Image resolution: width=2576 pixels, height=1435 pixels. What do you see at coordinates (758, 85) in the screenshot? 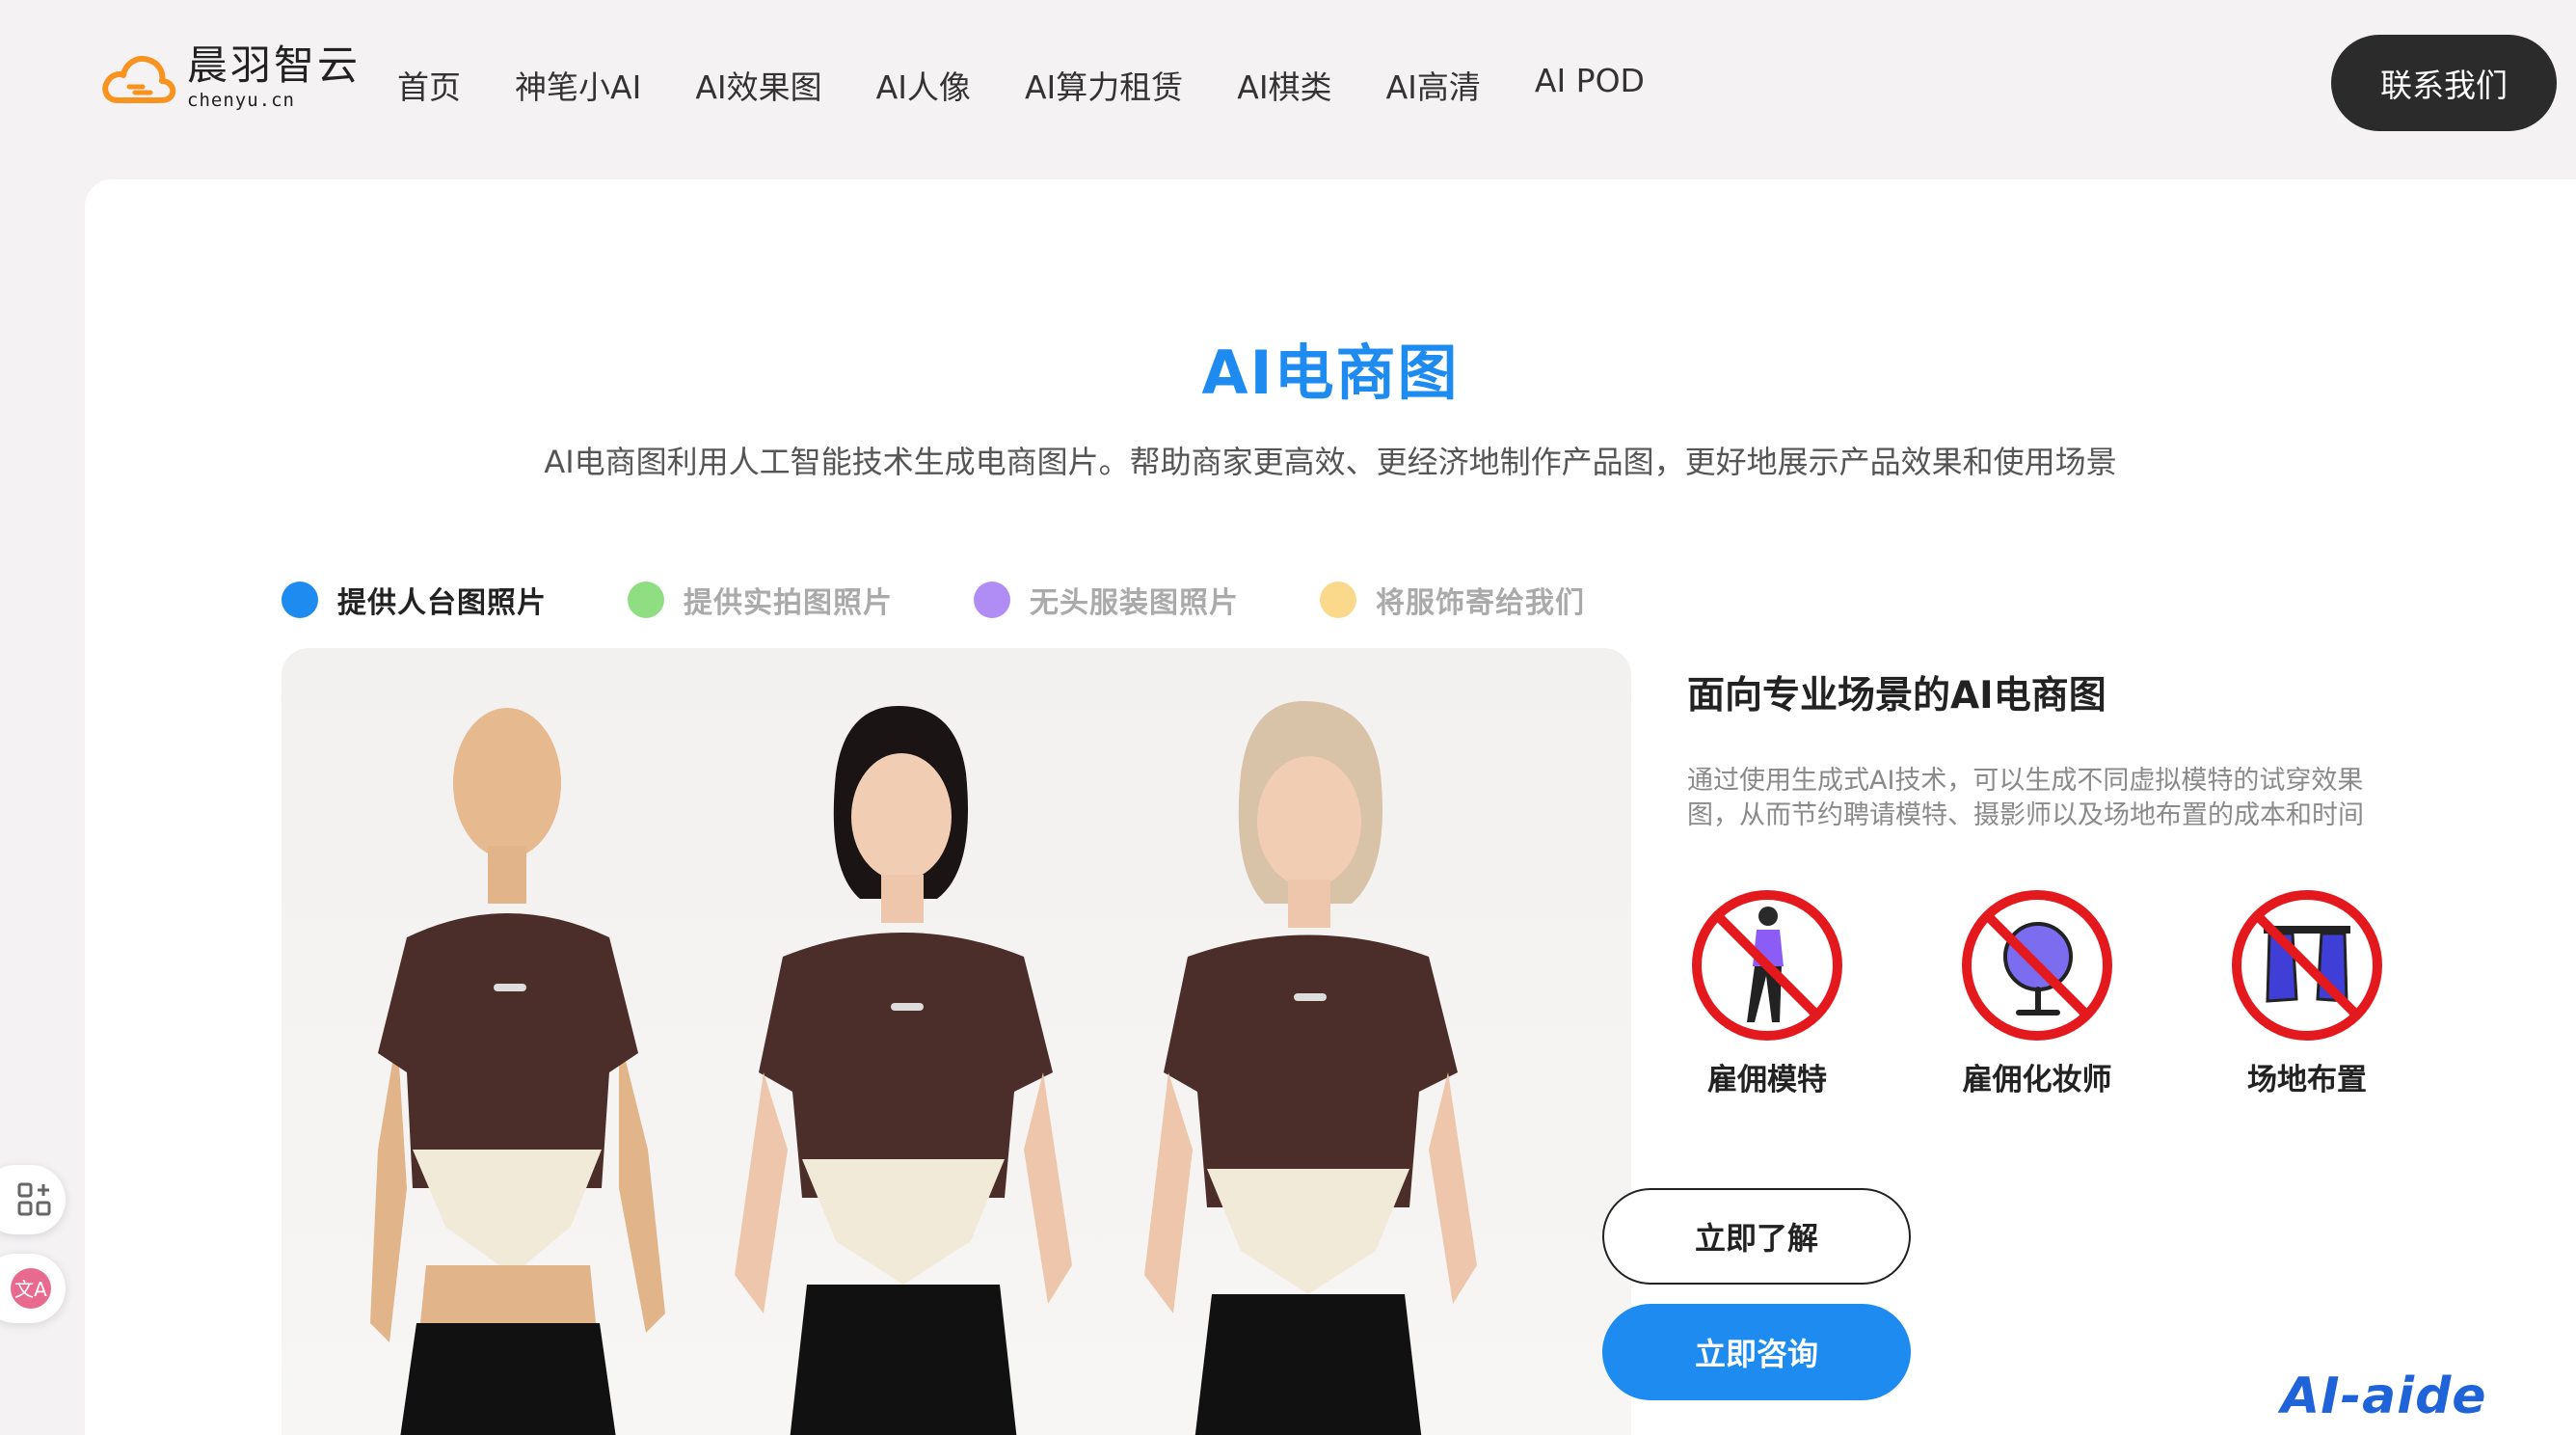
I see `nav-item-ai-rendering: AI效果图` at bounding box center [758, 85].